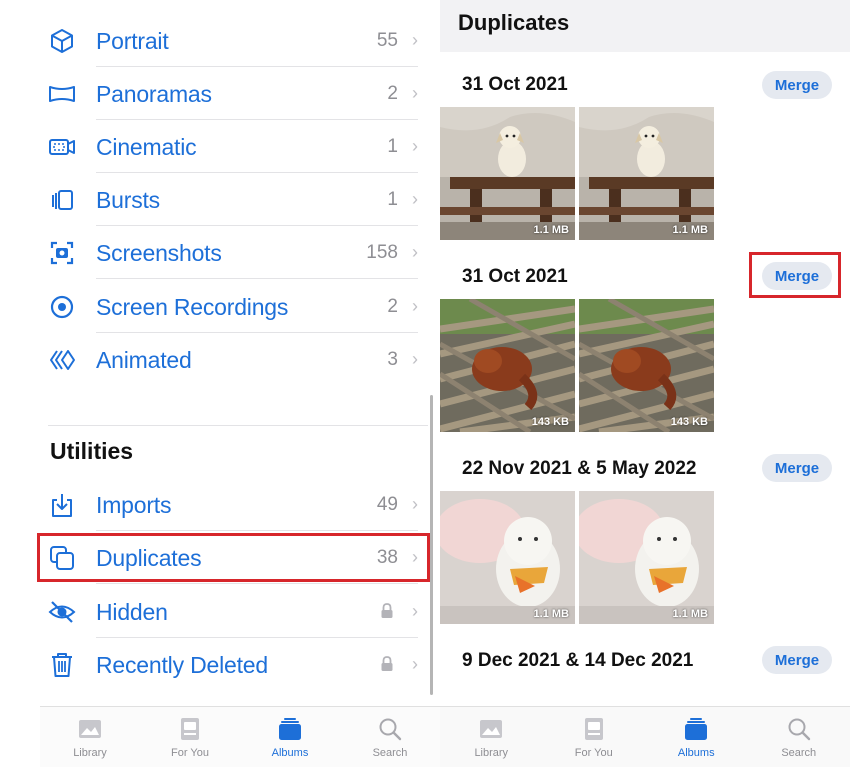  I want to click on duplicates-header: Duplicates, so click(645, 26).